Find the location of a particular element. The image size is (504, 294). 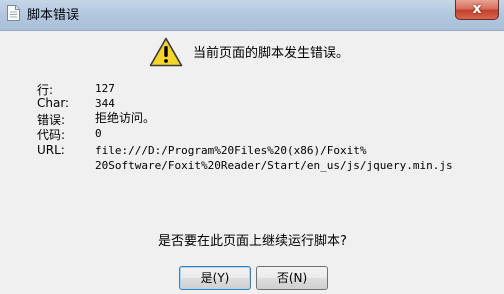

no-button: 否(N) is located at coordinates (292, 278).